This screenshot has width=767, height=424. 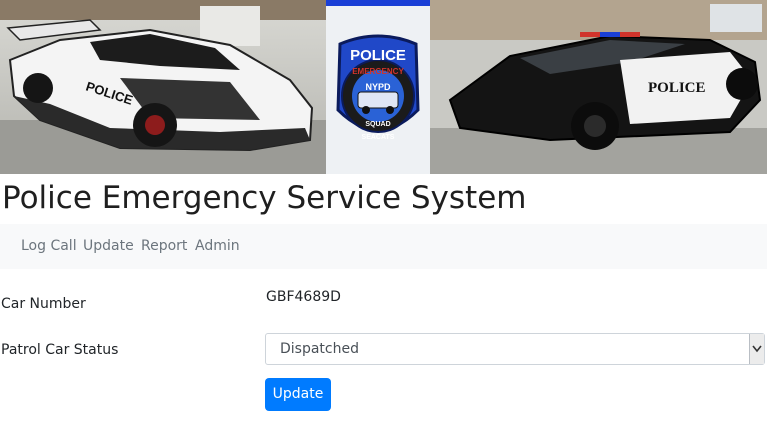 What do you see at coordinates (49, 246) in the screenshot?
I see `nav-log-call-link: Log Call` at bounding box center [49, 246].